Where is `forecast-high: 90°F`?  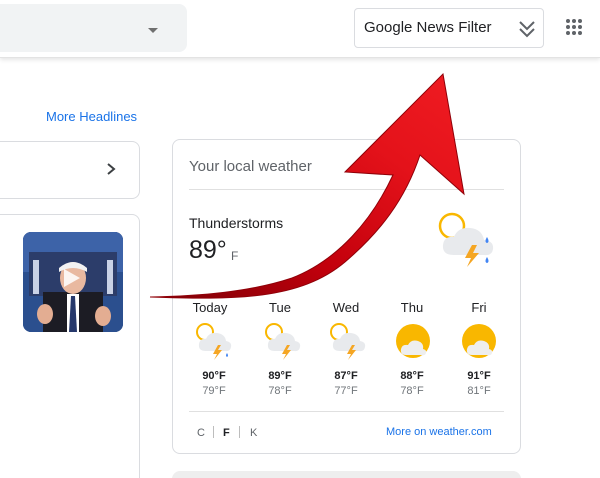
forecast-high: 90°F is located at coordinates (214, 376).